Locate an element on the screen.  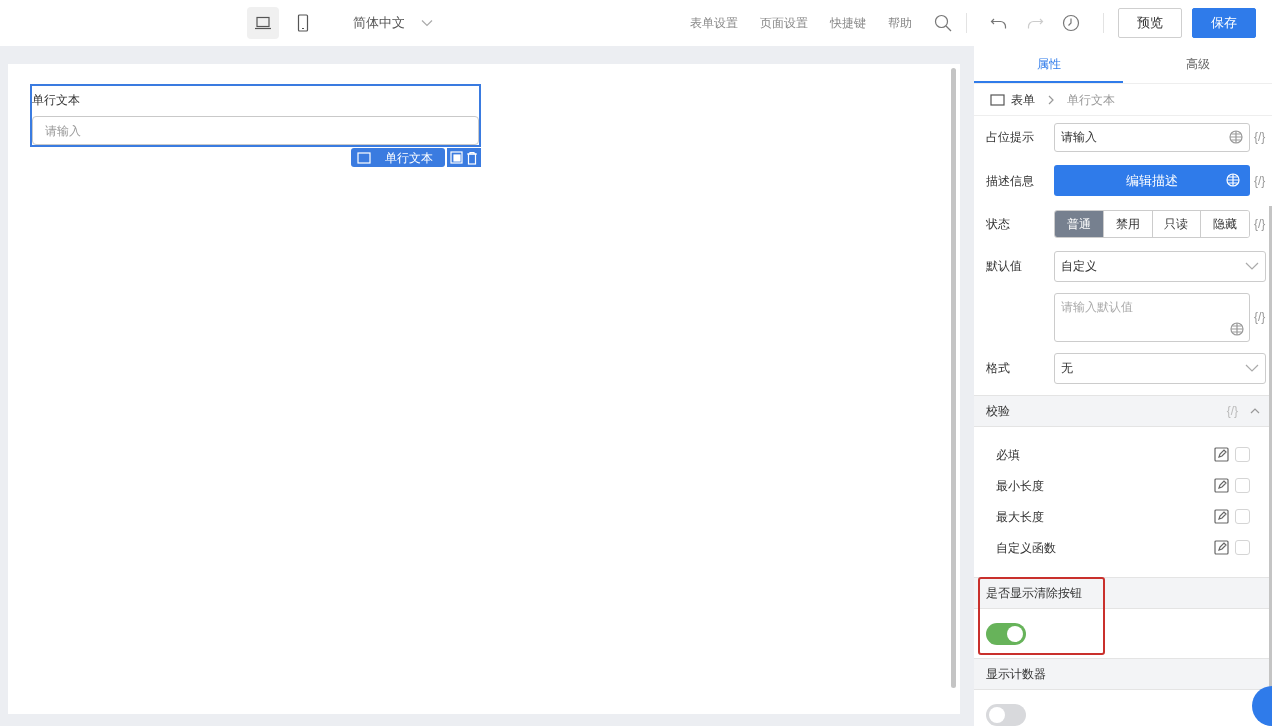
property-label: 状态 is located at coordinates (998, 224).